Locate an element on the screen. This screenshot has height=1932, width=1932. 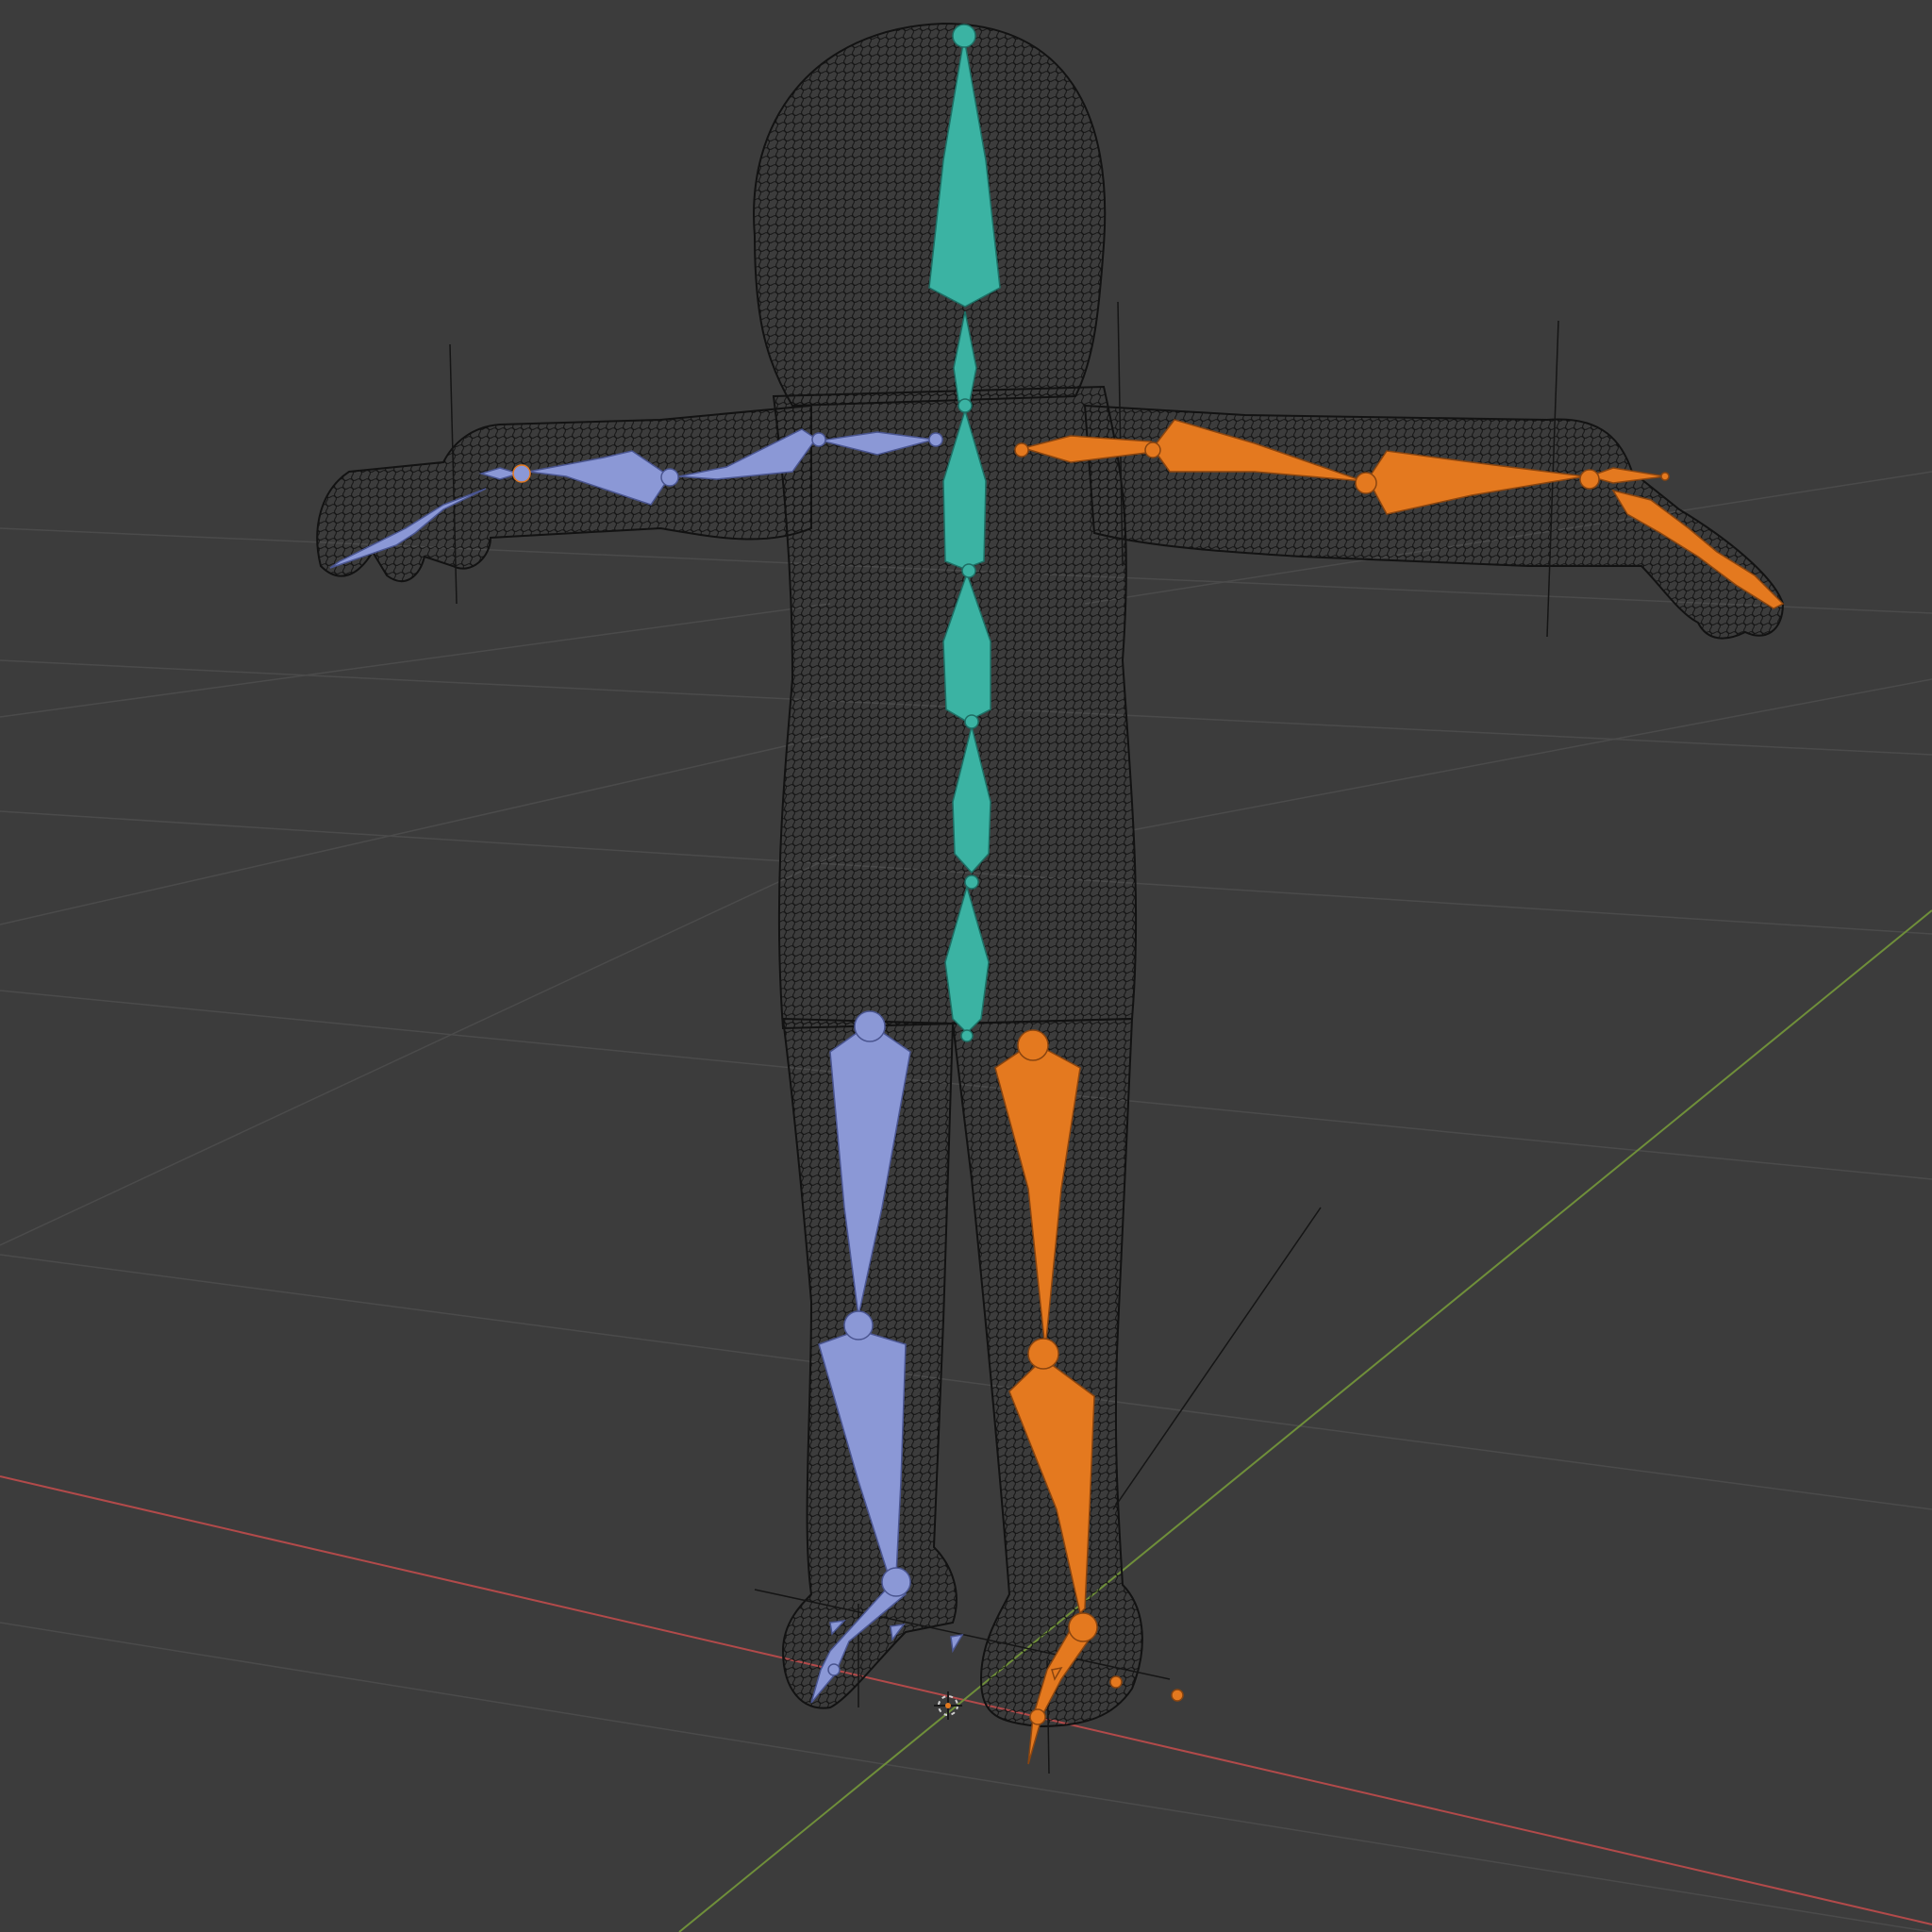
3d-cursor is located at coordinates (948, 1706).